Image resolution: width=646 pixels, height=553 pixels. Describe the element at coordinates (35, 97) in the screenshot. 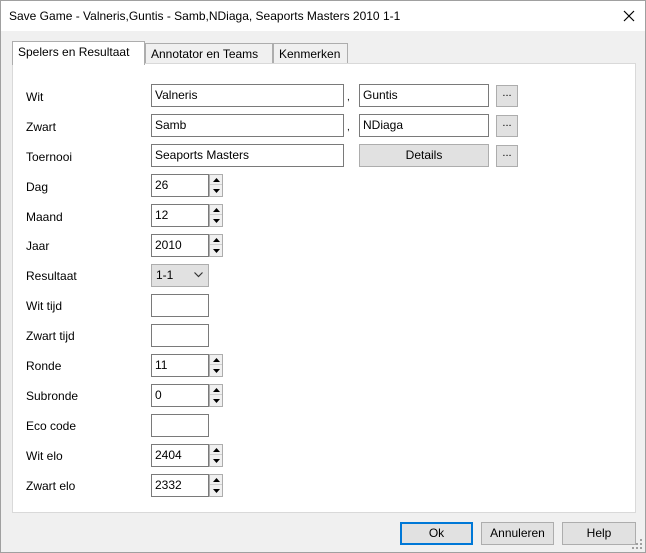

I see `wit-label: Wit` at that location.